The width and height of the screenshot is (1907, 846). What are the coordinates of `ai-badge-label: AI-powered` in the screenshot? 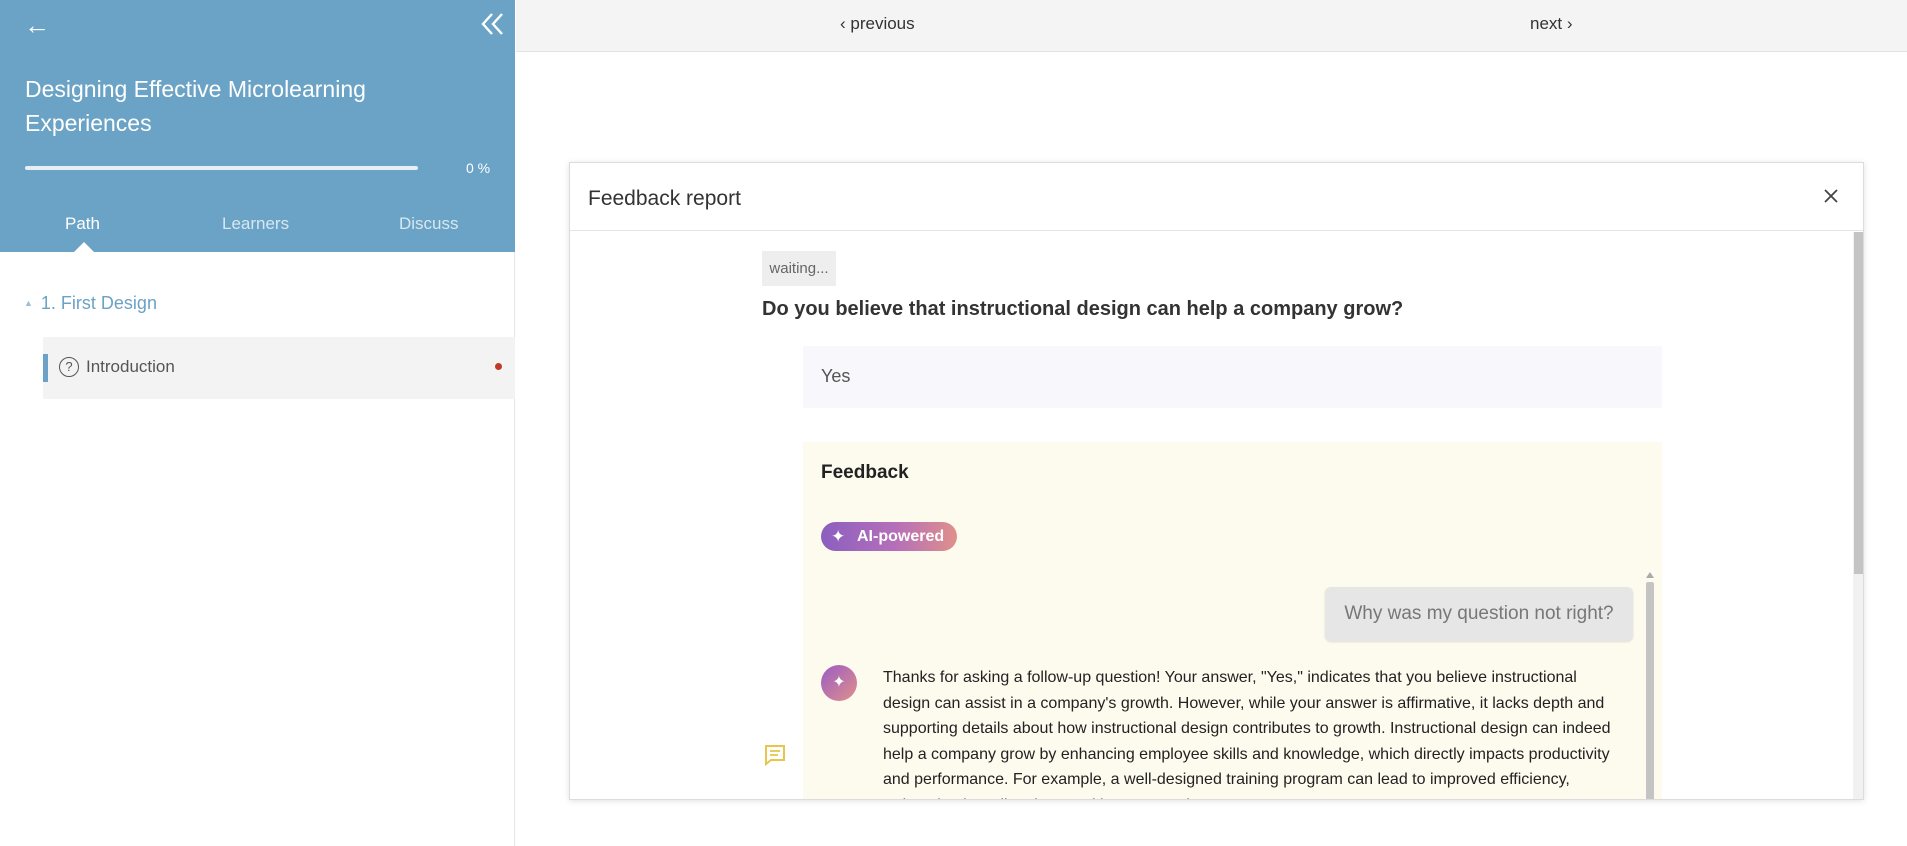 It's located at (901, 536).